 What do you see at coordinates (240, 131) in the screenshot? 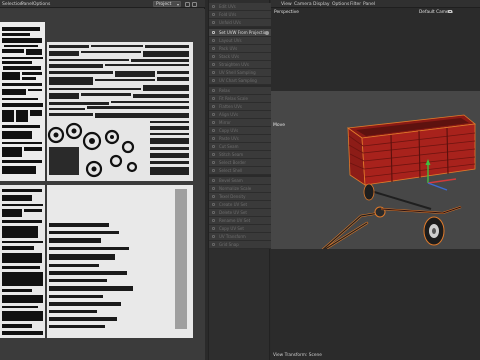
I see `tool-copy-uvs: Copy UVs` at bounding box center [240, 131].